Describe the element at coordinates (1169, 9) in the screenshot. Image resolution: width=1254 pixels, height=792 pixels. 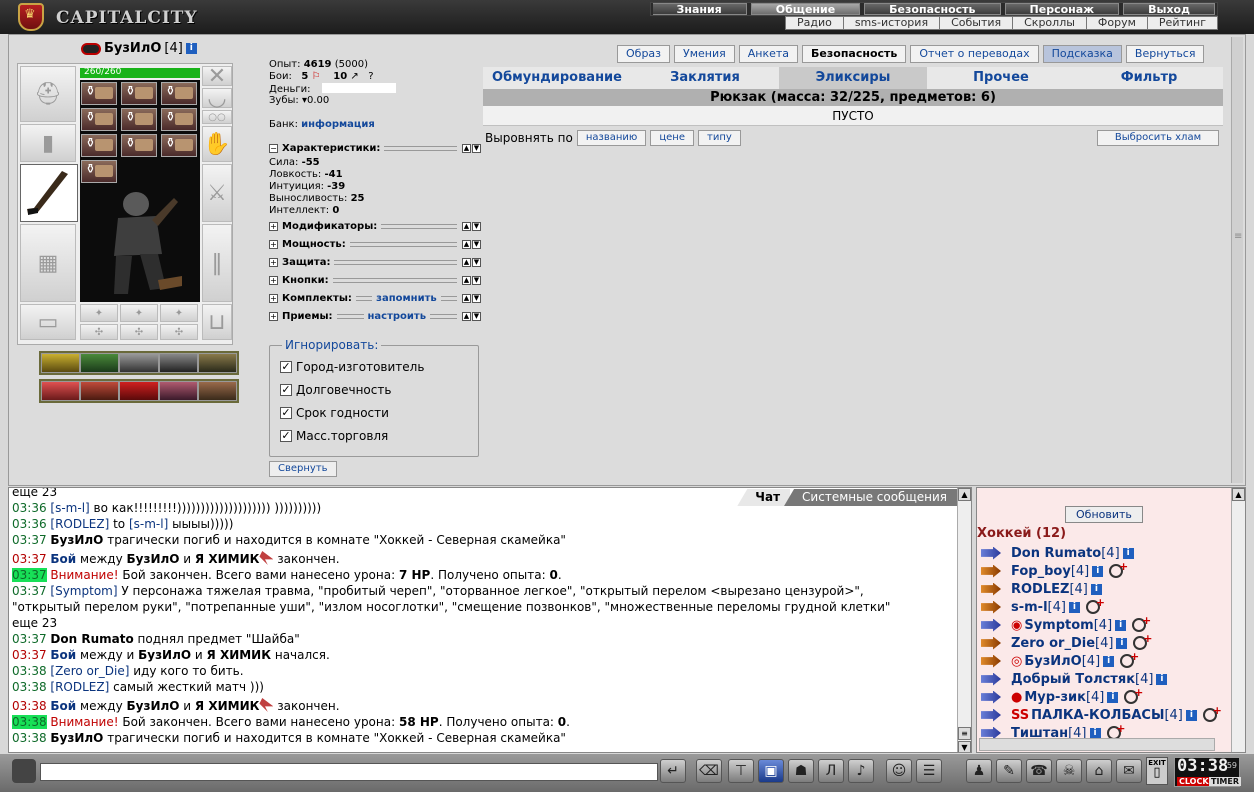
I see `main-menu-item: Выход` at that location.